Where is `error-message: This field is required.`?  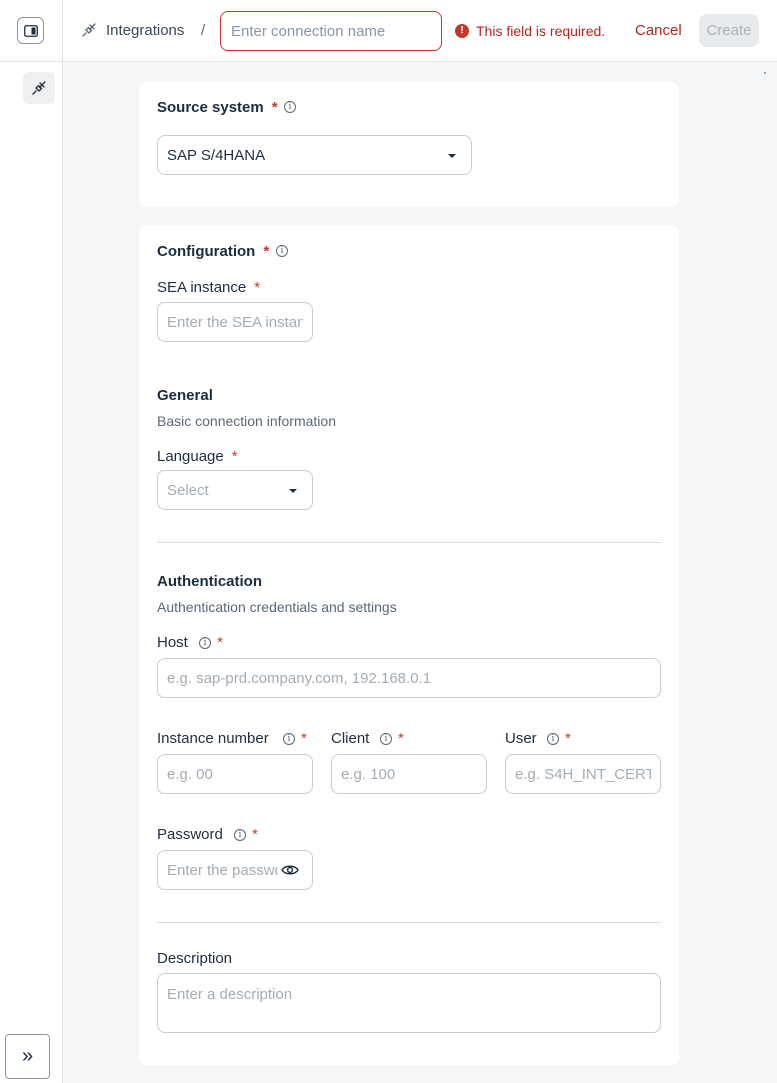
error-message: This field is required. is located at coordinates (541, 31).